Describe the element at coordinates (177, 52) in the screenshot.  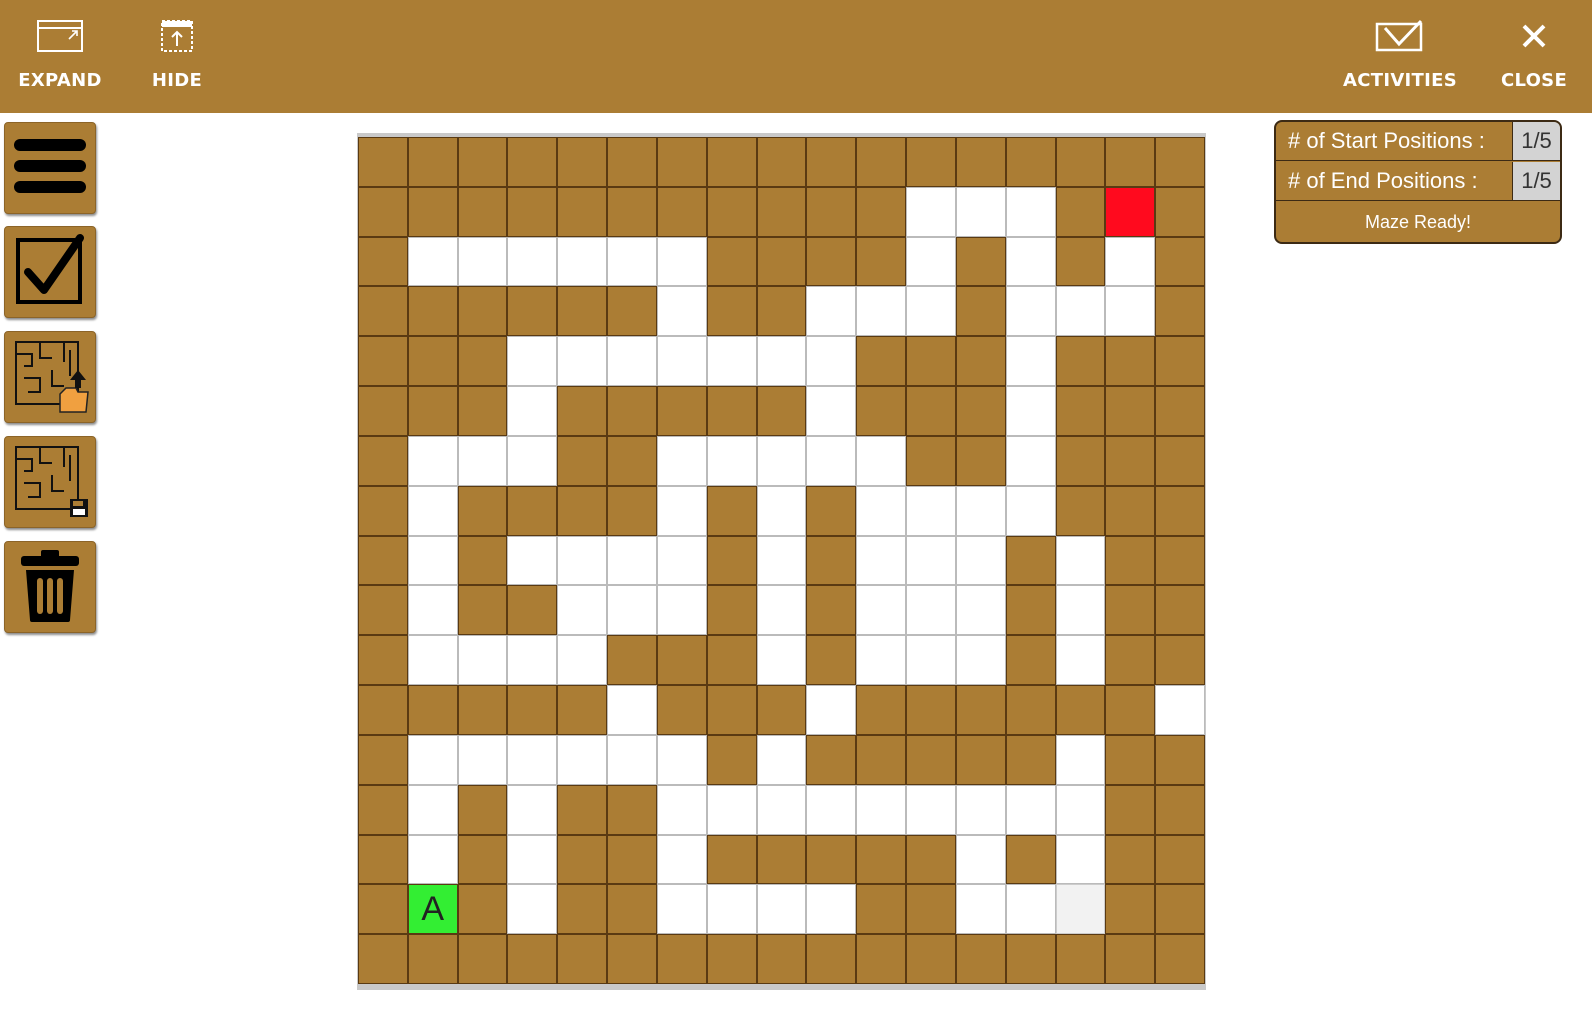
I see `hide-button: HIDE` at that location.